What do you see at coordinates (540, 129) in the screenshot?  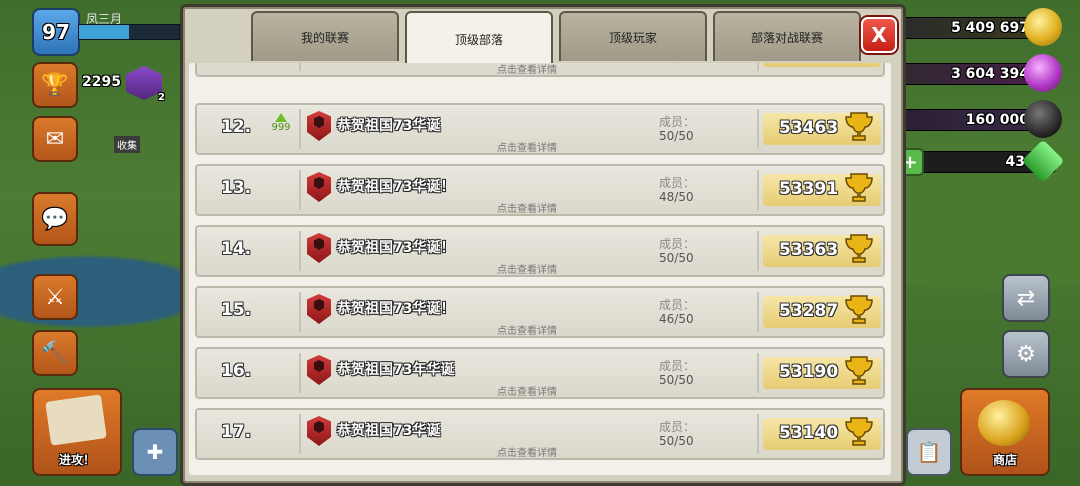 I see `clan-row: 12. 999 恭贺祖国73华诞 点击查看详情 成员： 50/50 53463` at bounding box center [540, 129].